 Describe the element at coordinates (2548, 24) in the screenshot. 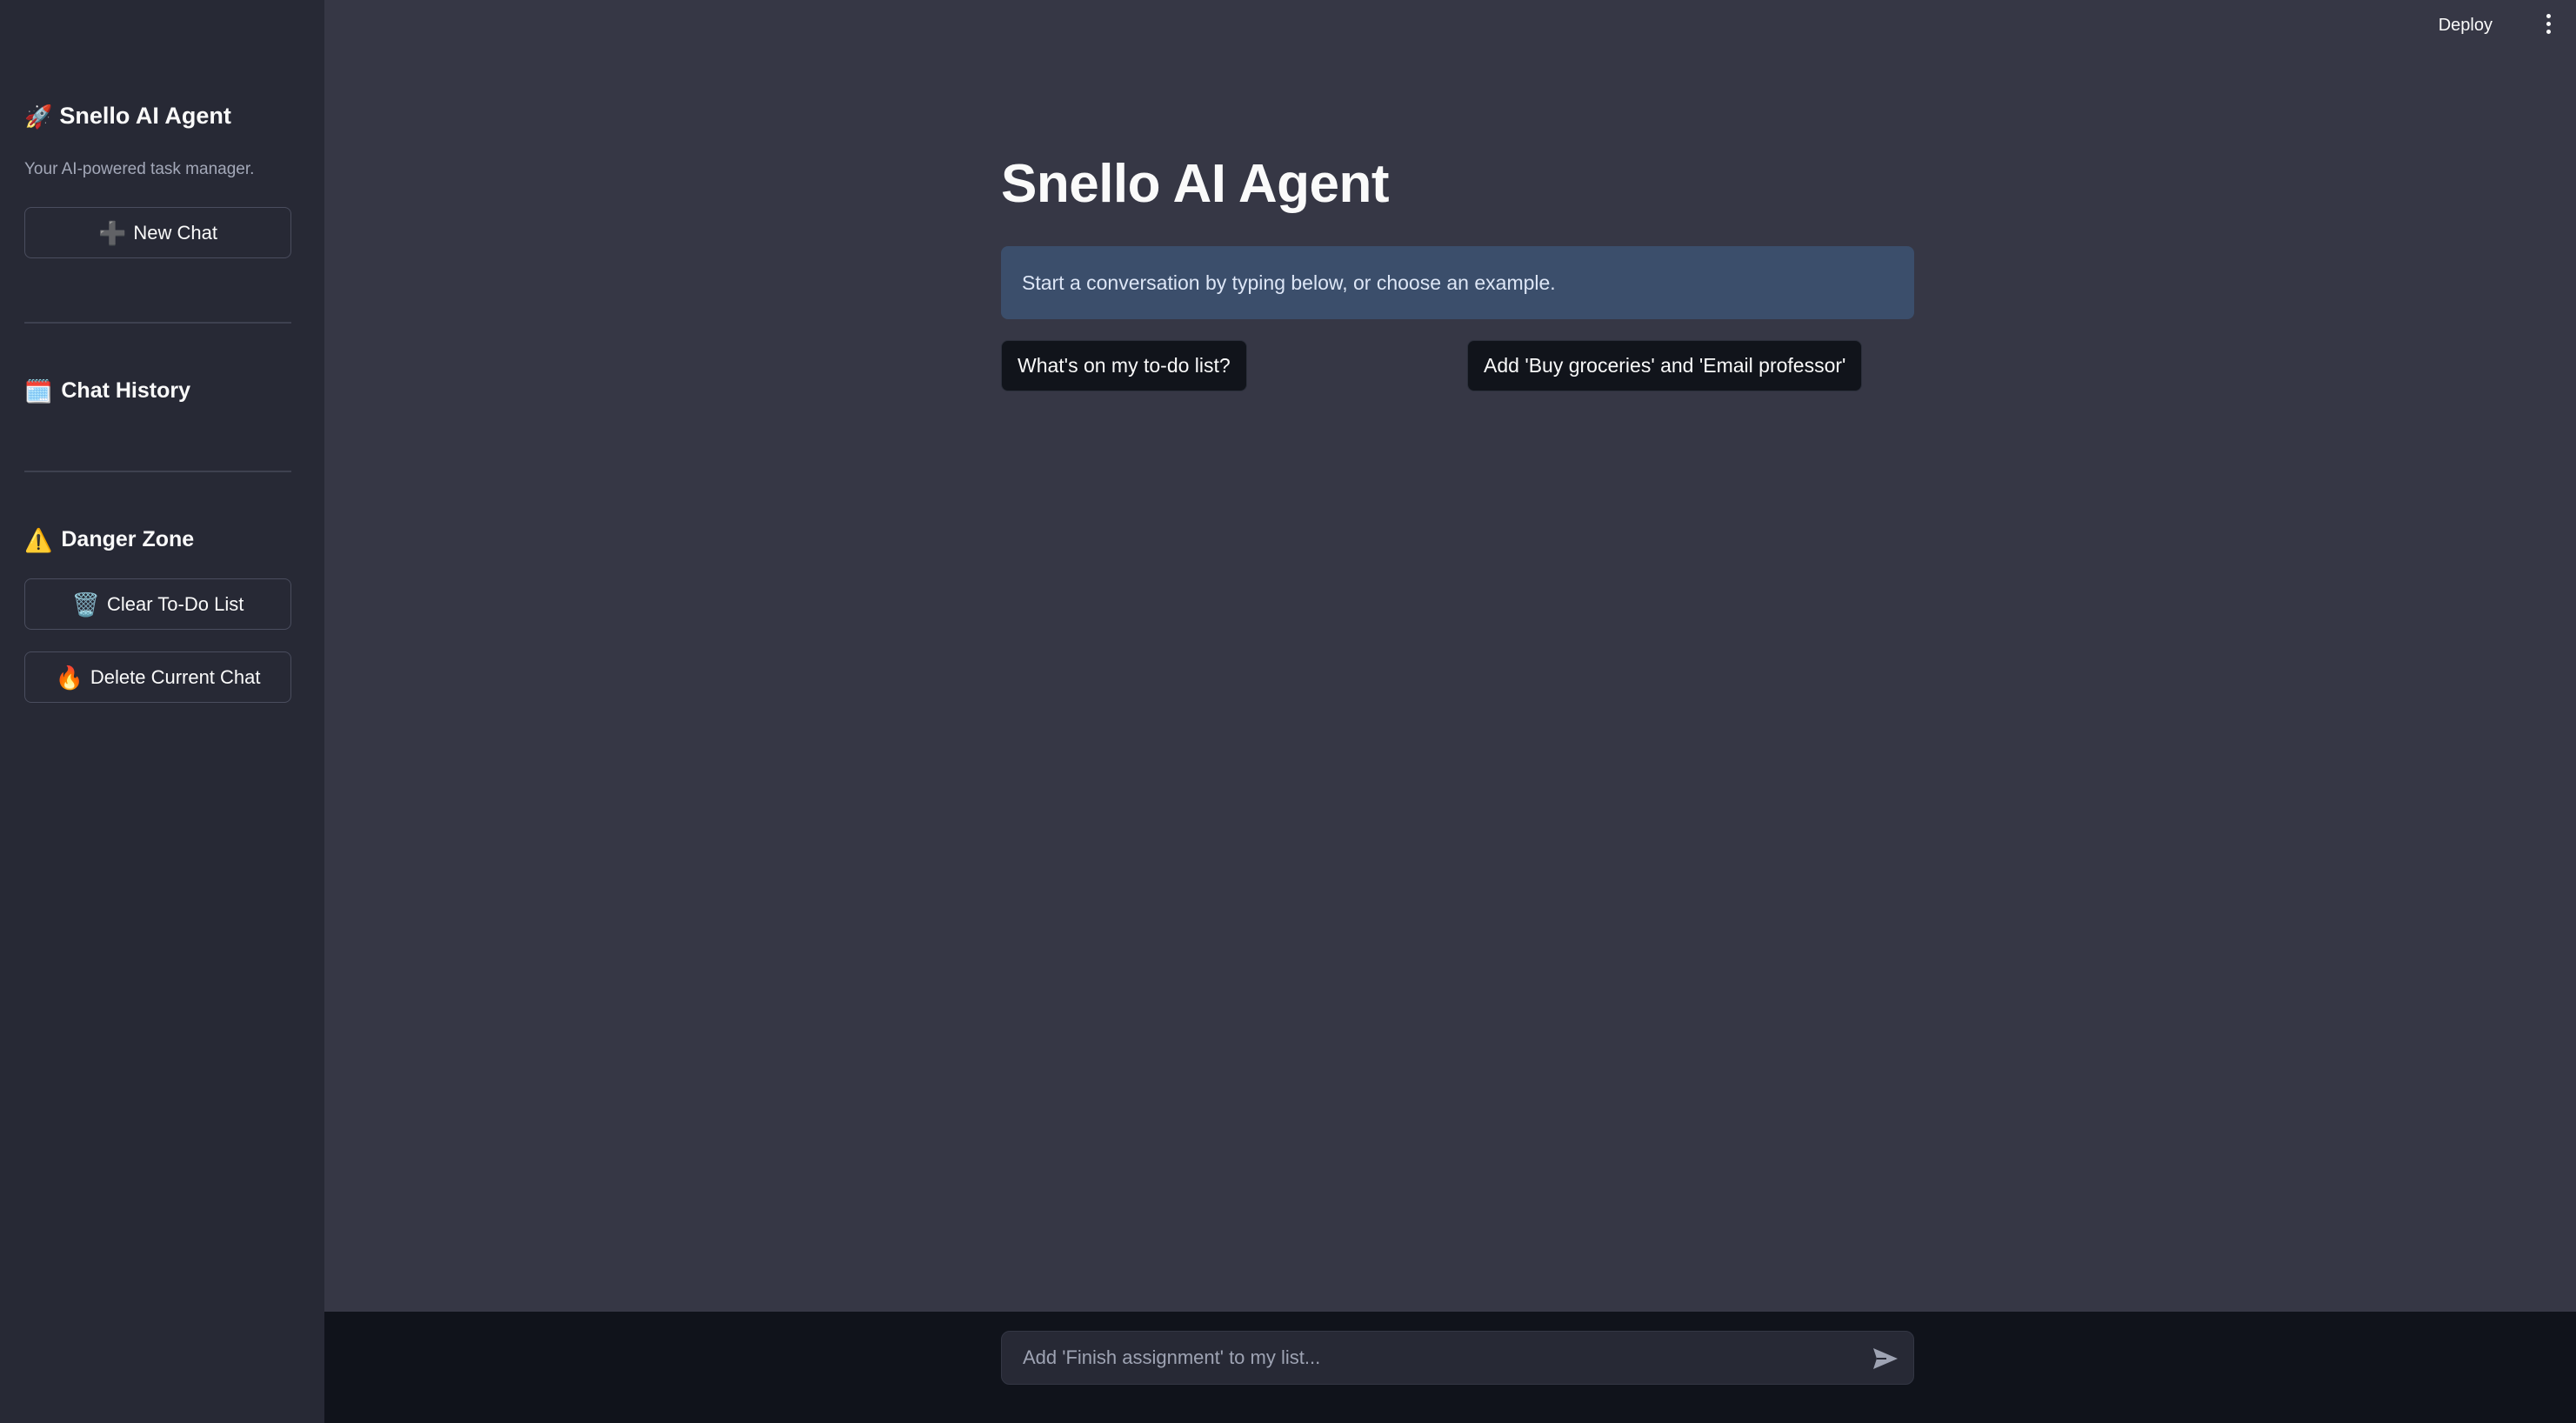

I see `vertical-ellipsis-icon` at that location.